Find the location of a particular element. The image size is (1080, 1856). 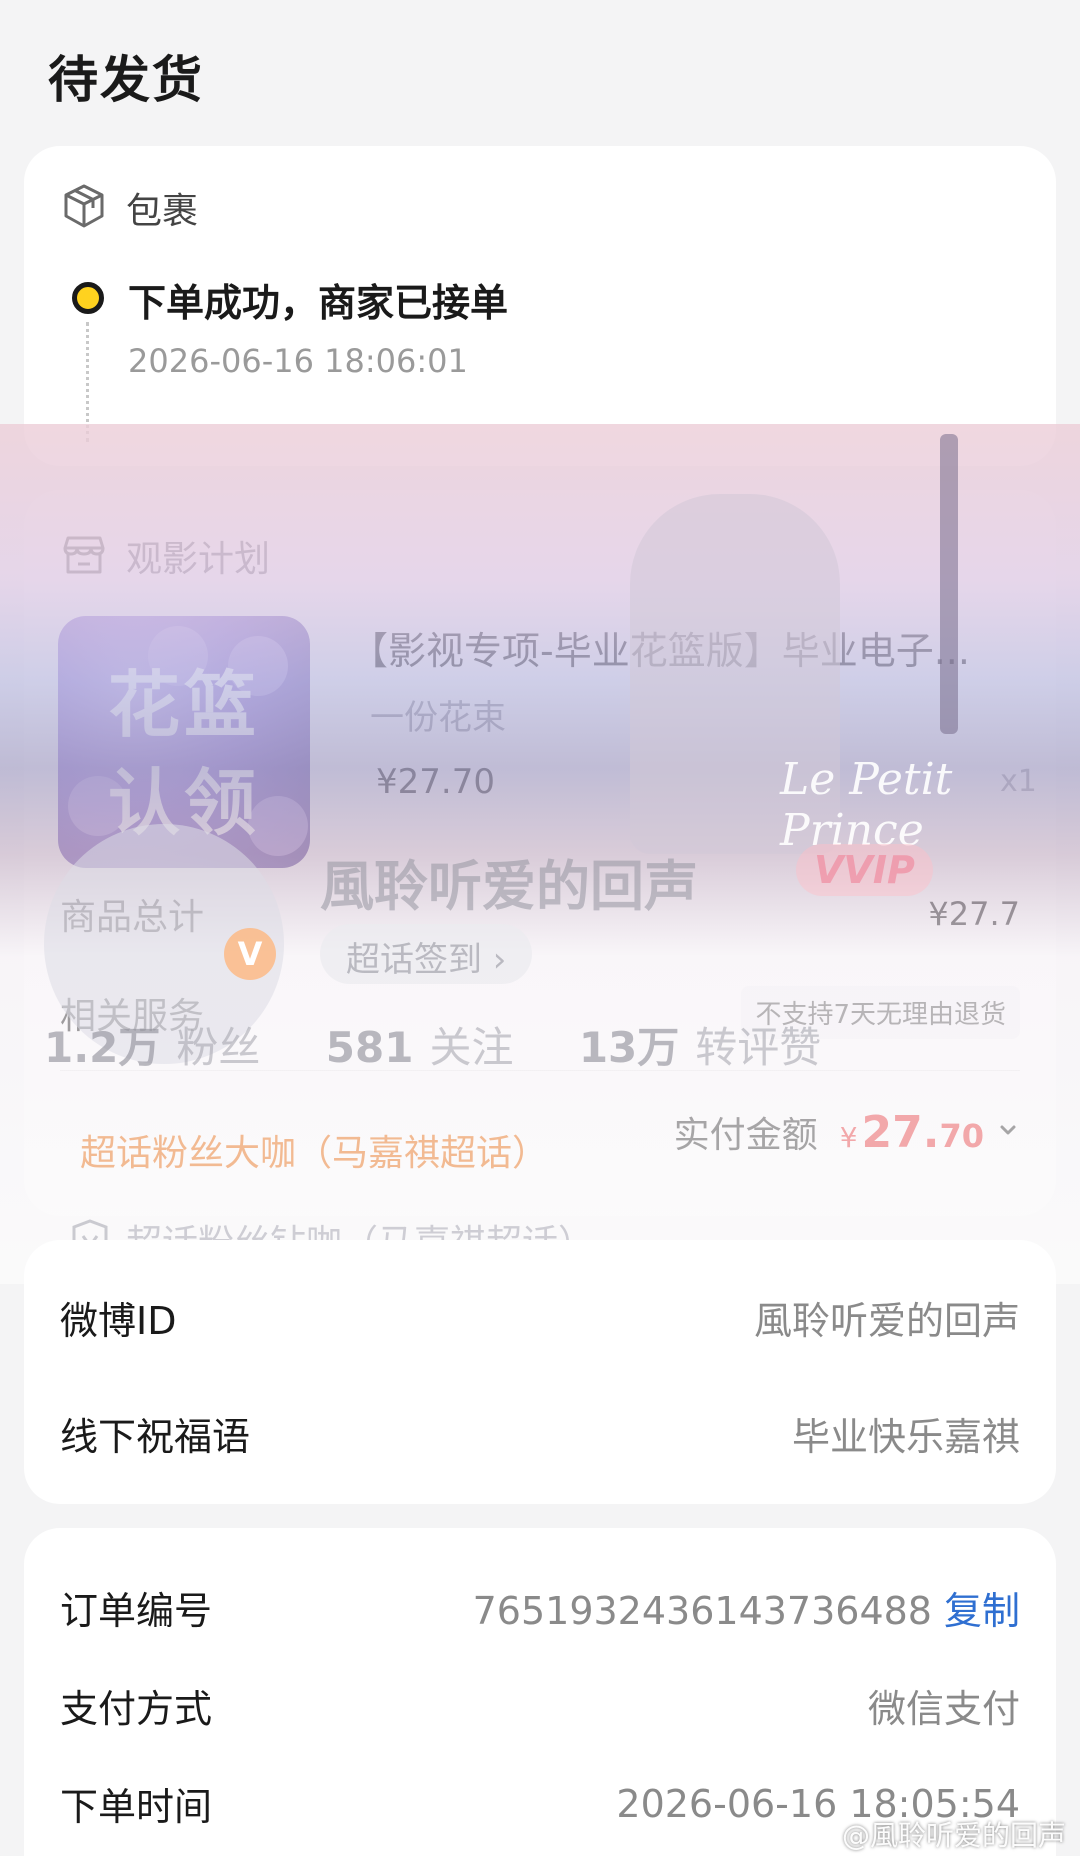

timeline-line is located at coordinates (87, 382).